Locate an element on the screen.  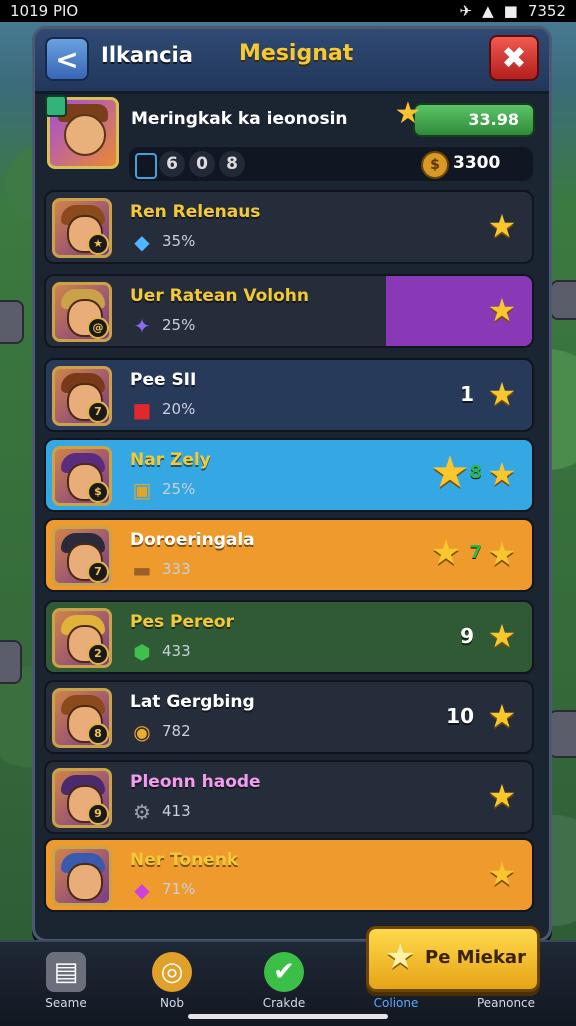
star-count: 8 is located at coordinates (475, 472).